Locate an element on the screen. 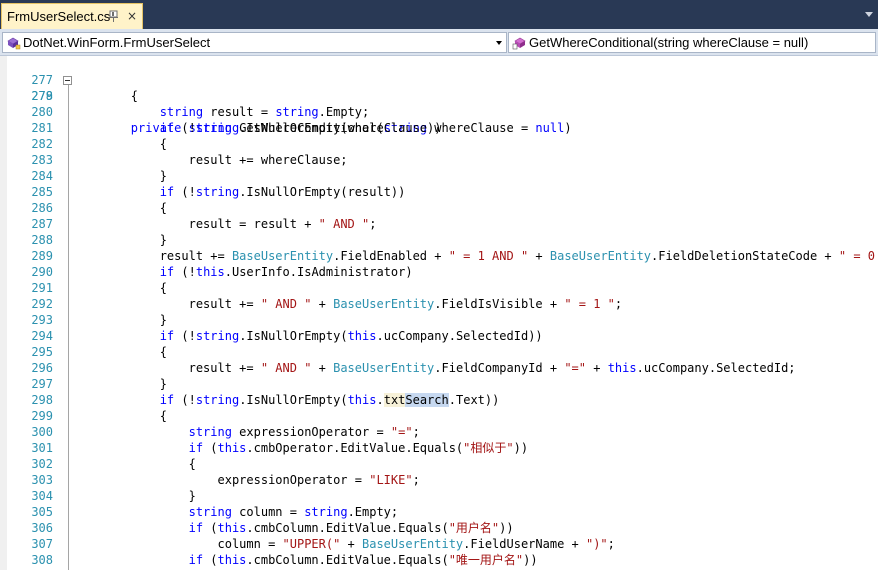  code-line: 279 { is located at coordinates (439, 96).